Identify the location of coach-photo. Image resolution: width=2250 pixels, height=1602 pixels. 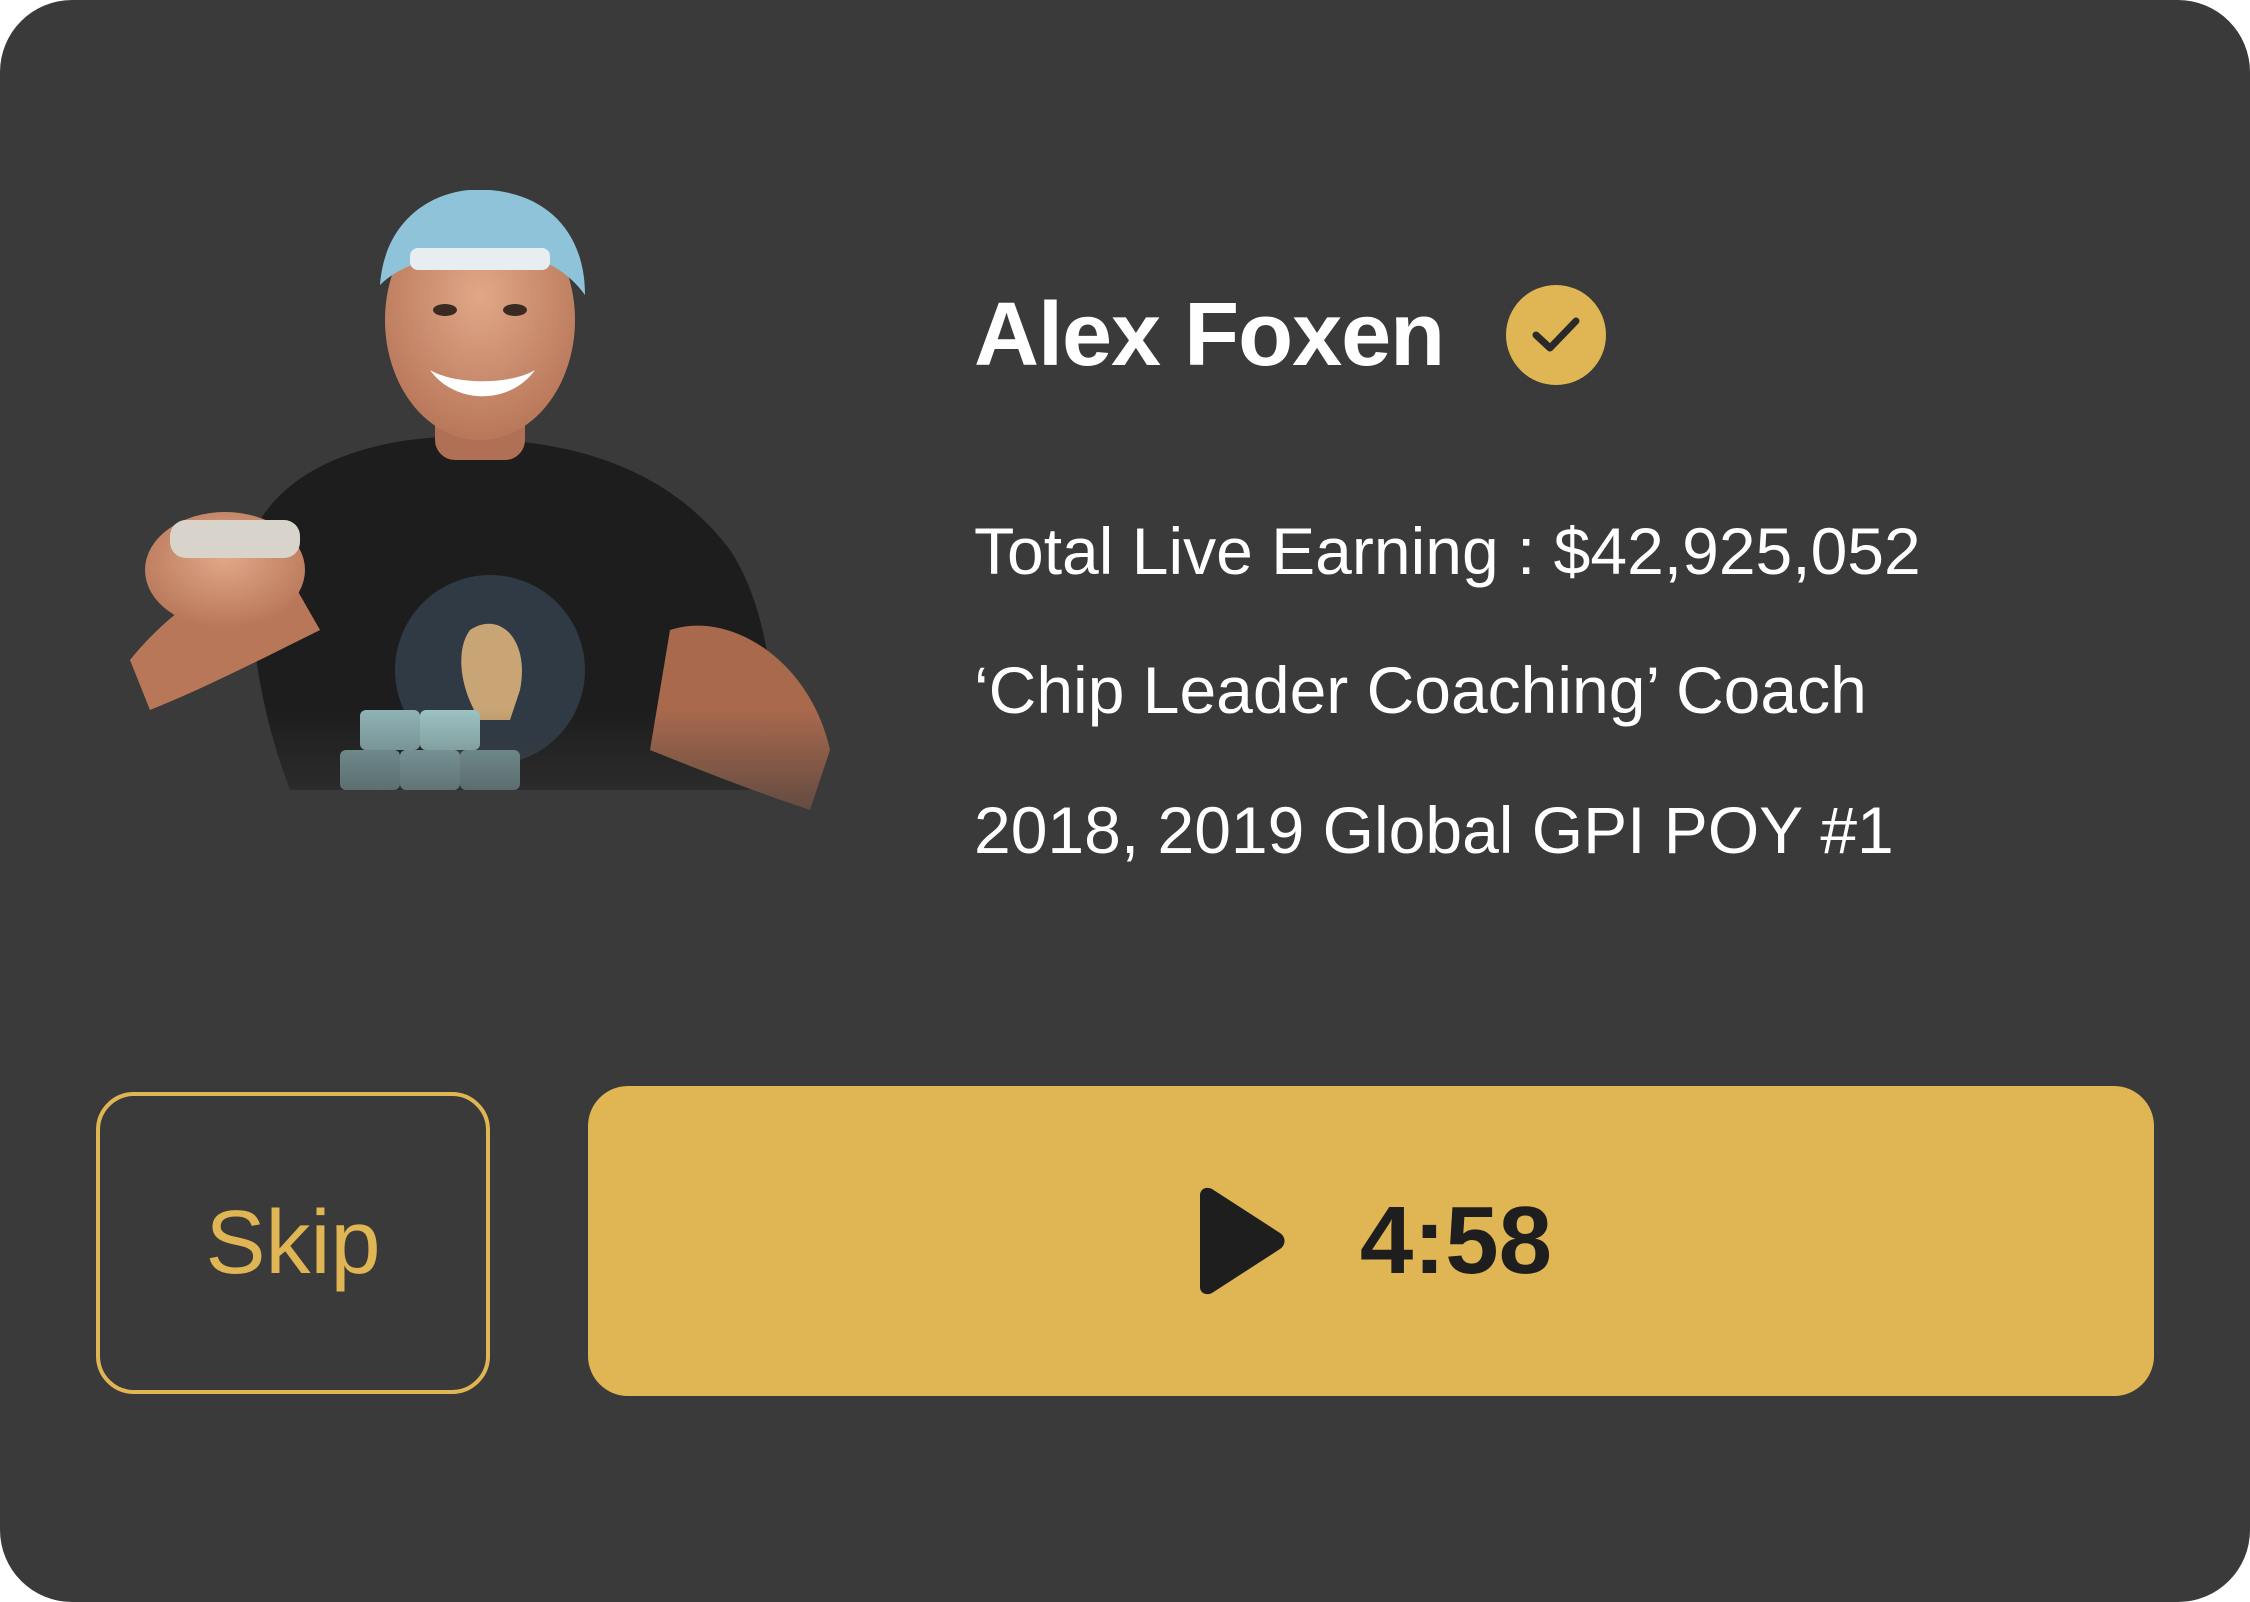
(490, 530).